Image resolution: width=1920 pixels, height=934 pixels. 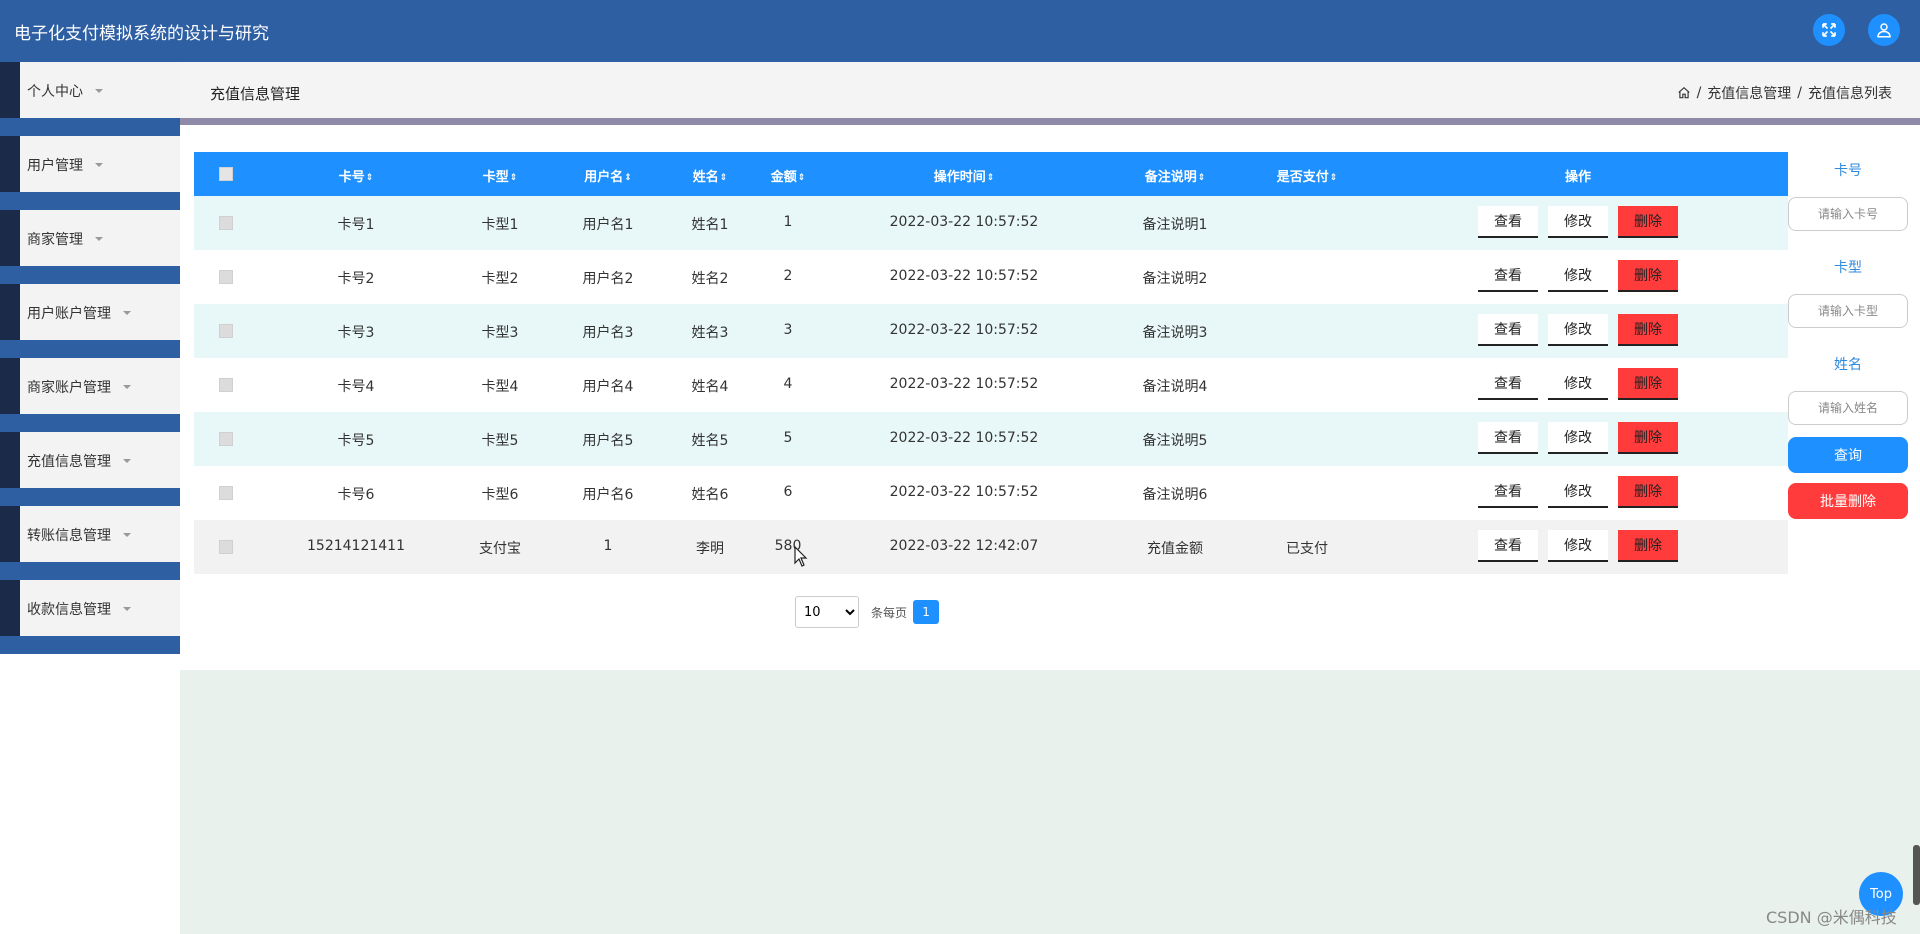 I want to click on fullscreen-button, so click(x=1829, y=30).